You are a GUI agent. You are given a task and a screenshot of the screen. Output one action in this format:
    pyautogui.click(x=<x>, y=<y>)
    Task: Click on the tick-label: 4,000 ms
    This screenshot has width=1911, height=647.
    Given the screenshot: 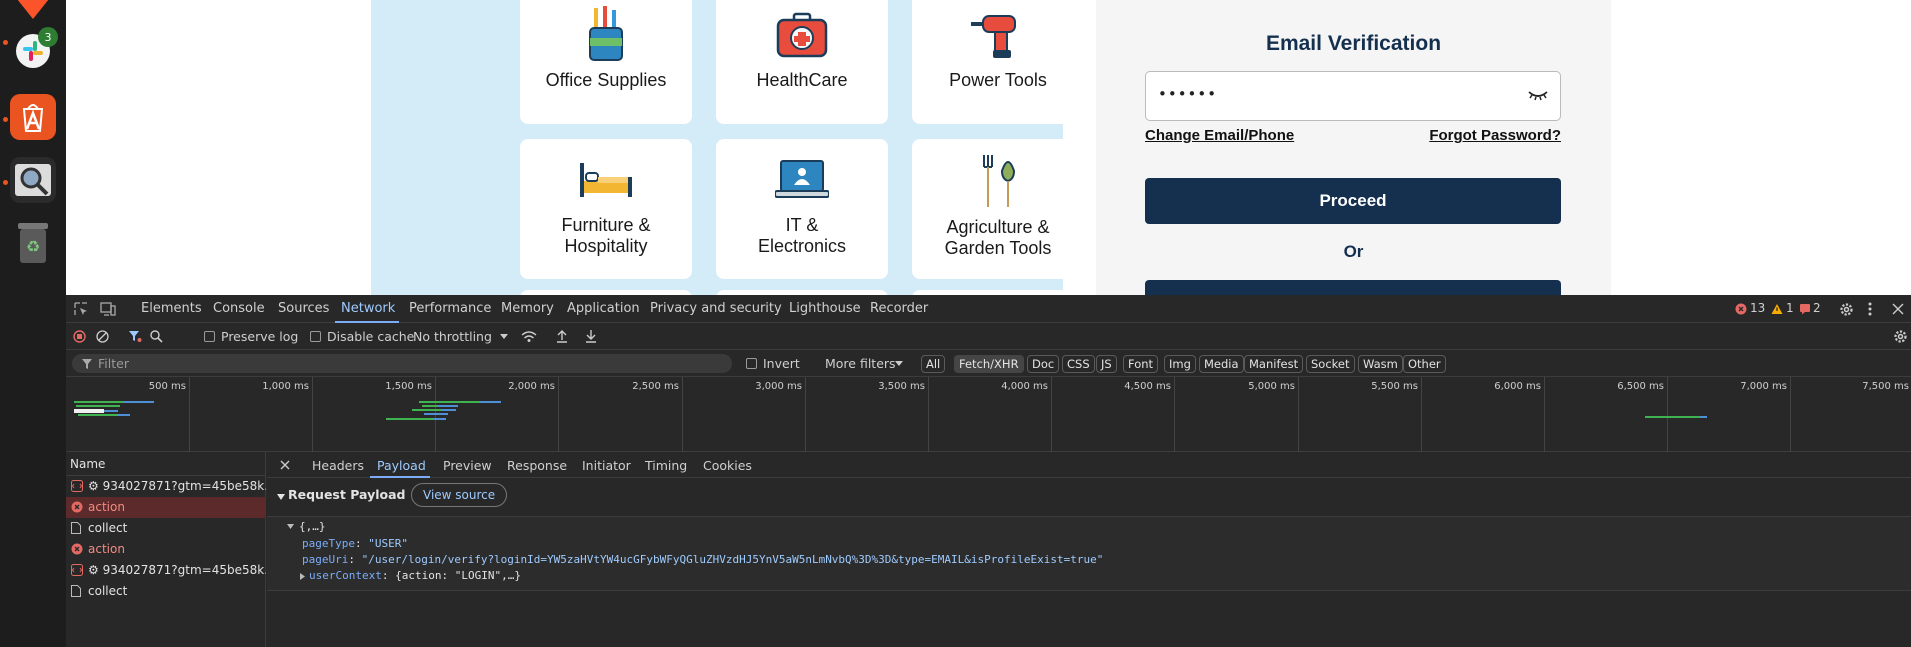 What is the action you would take?
    pyautogui.click(x=1024, y=386)
    